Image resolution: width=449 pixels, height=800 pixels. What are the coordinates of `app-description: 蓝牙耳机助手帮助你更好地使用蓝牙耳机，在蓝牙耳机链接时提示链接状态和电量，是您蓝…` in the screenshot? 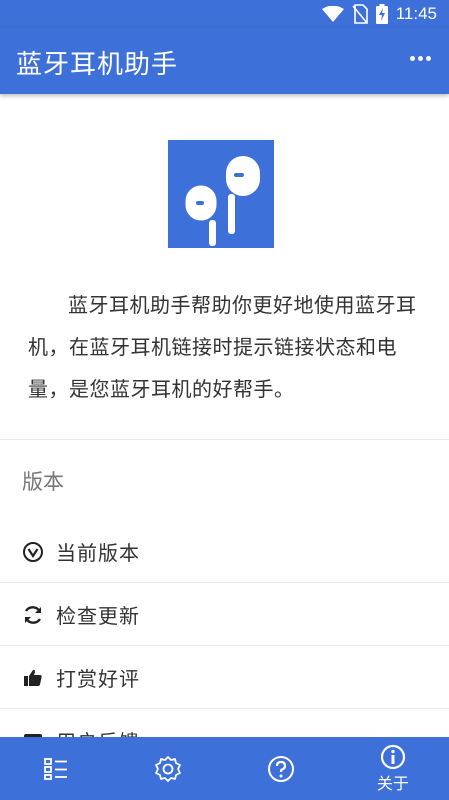 It's located at (222, 347).